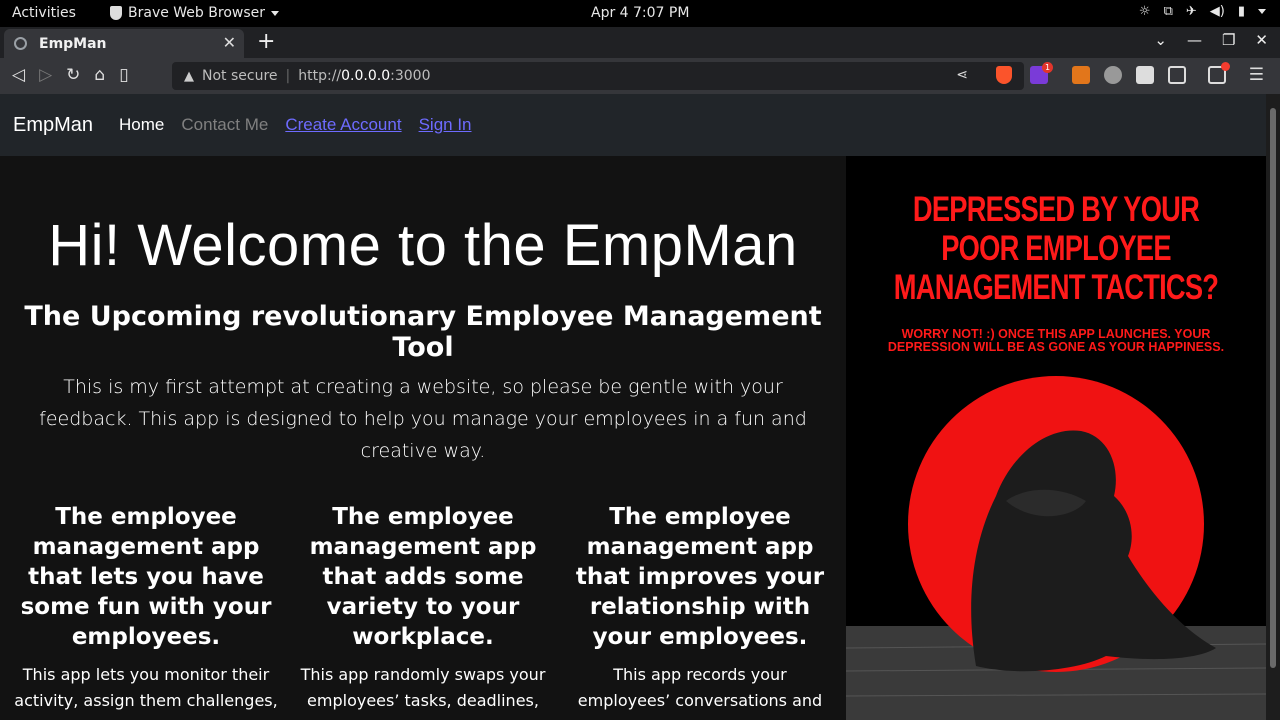 The height and width of the screenshot is (720, 1280). Describe the element at coordinates (18, 75) in the screenshot. I see `back-icon: ◁` at that location.